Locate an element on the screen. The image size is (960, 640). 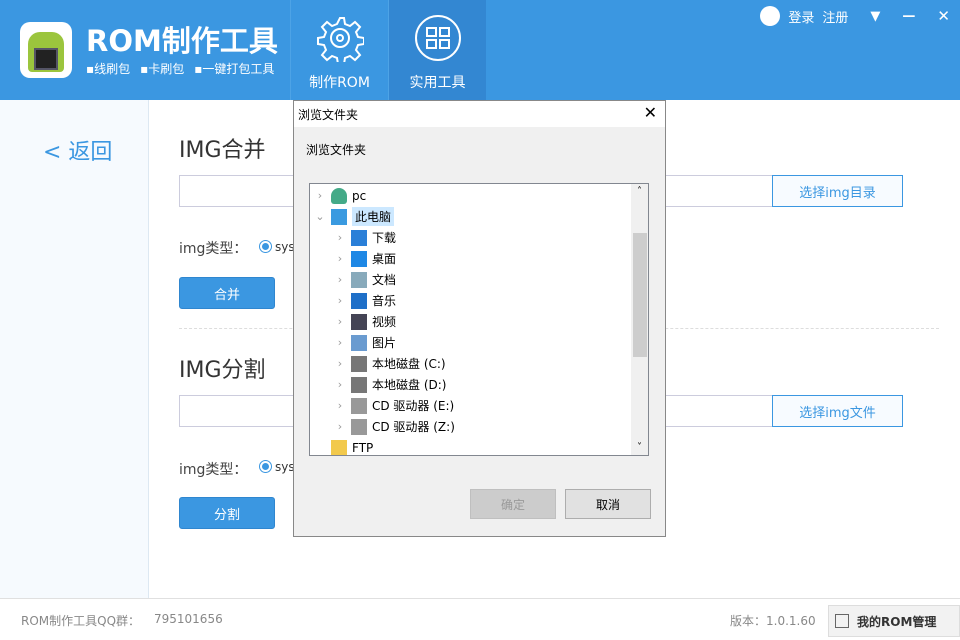
sidebar: < 返回 is located at coordinates (74, 349).